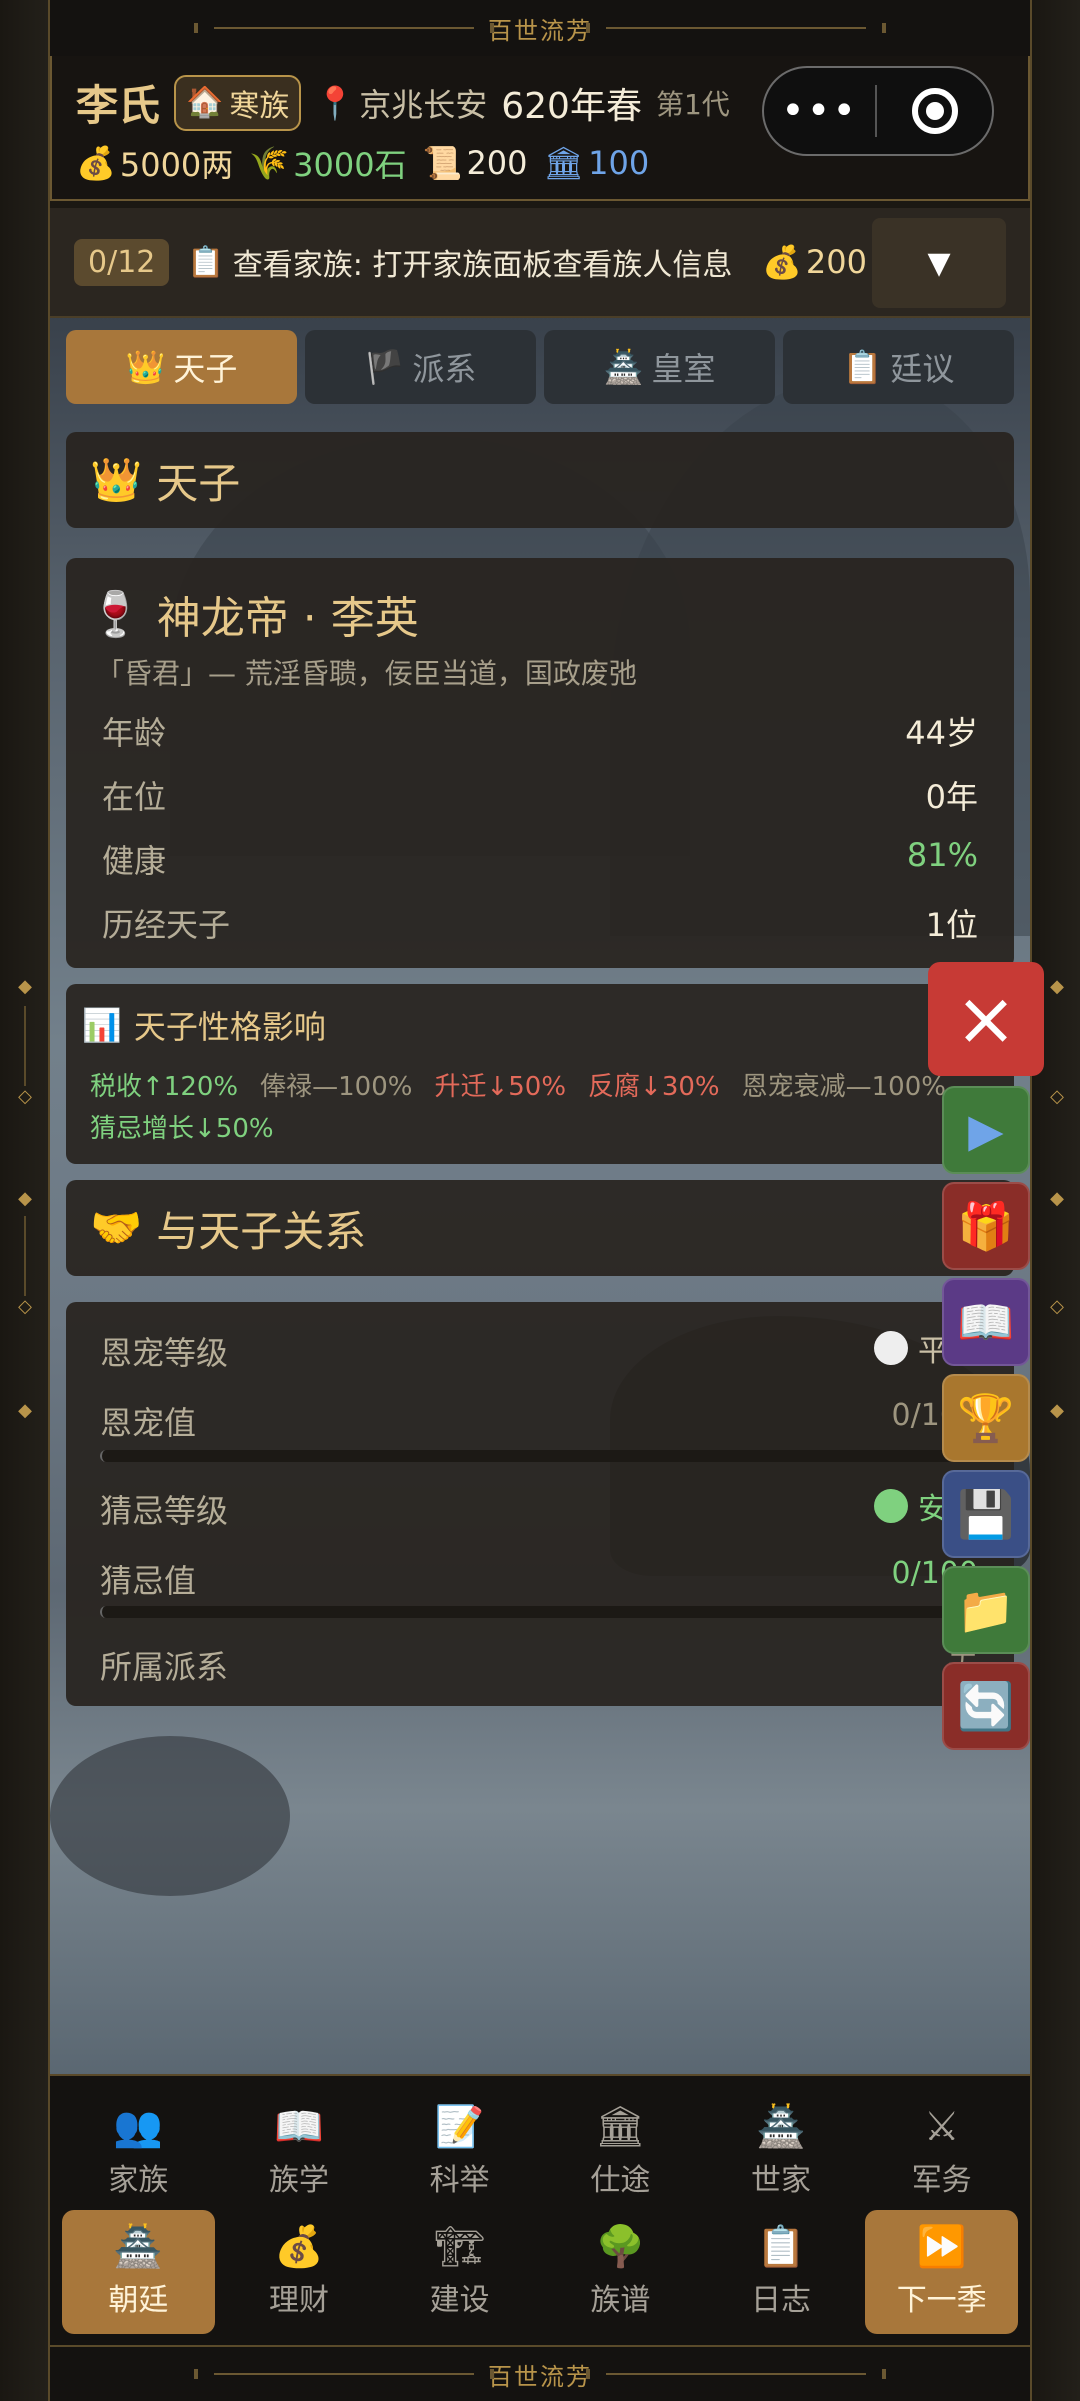 The image size is (1080, 2401). What do you see at coordinates (941, 2127) in the screenshot?
I see `crossed-swords-icon: ⚔` at bounding box center [941, 2127].